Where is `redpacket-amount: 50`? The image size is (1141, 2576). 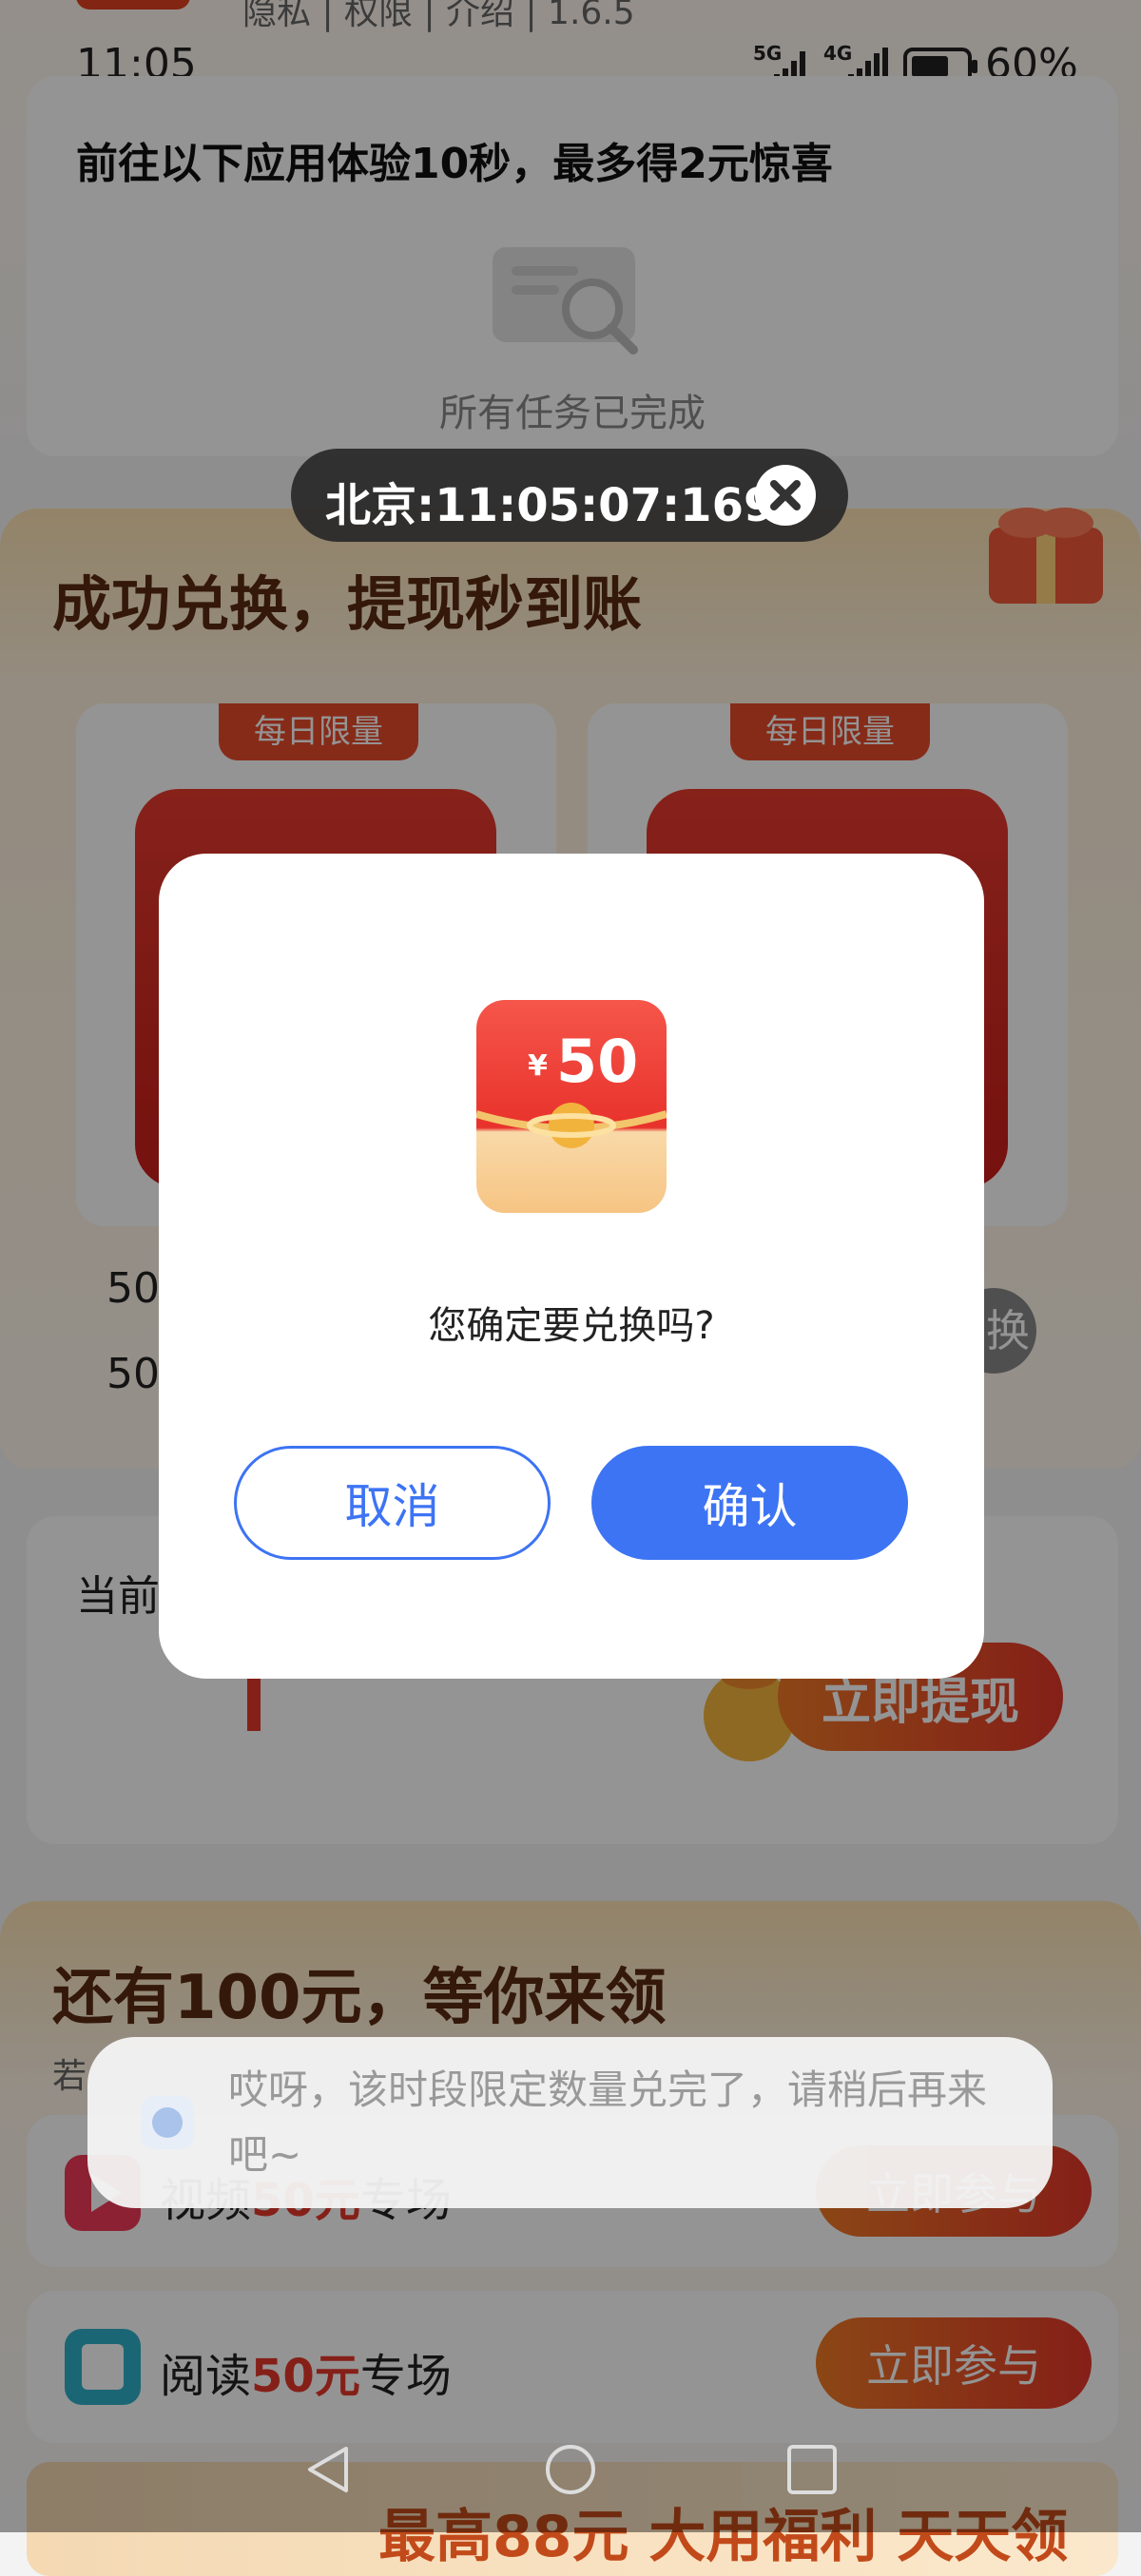 redpacket-amount: 50 is located at coordinates (597, 1061).